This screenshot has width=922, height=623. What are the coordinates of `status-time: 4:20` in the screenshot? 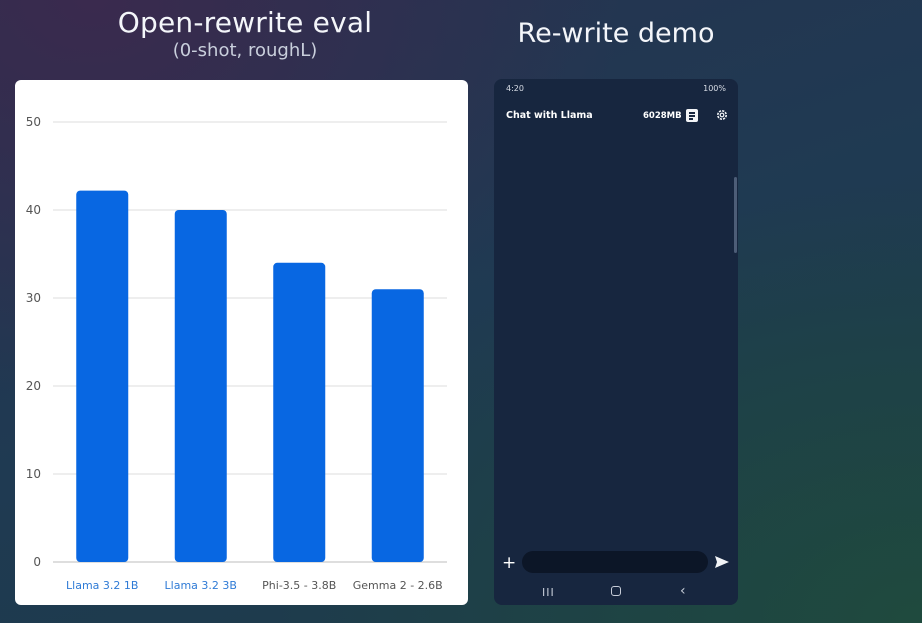 It's located at (515, 88).